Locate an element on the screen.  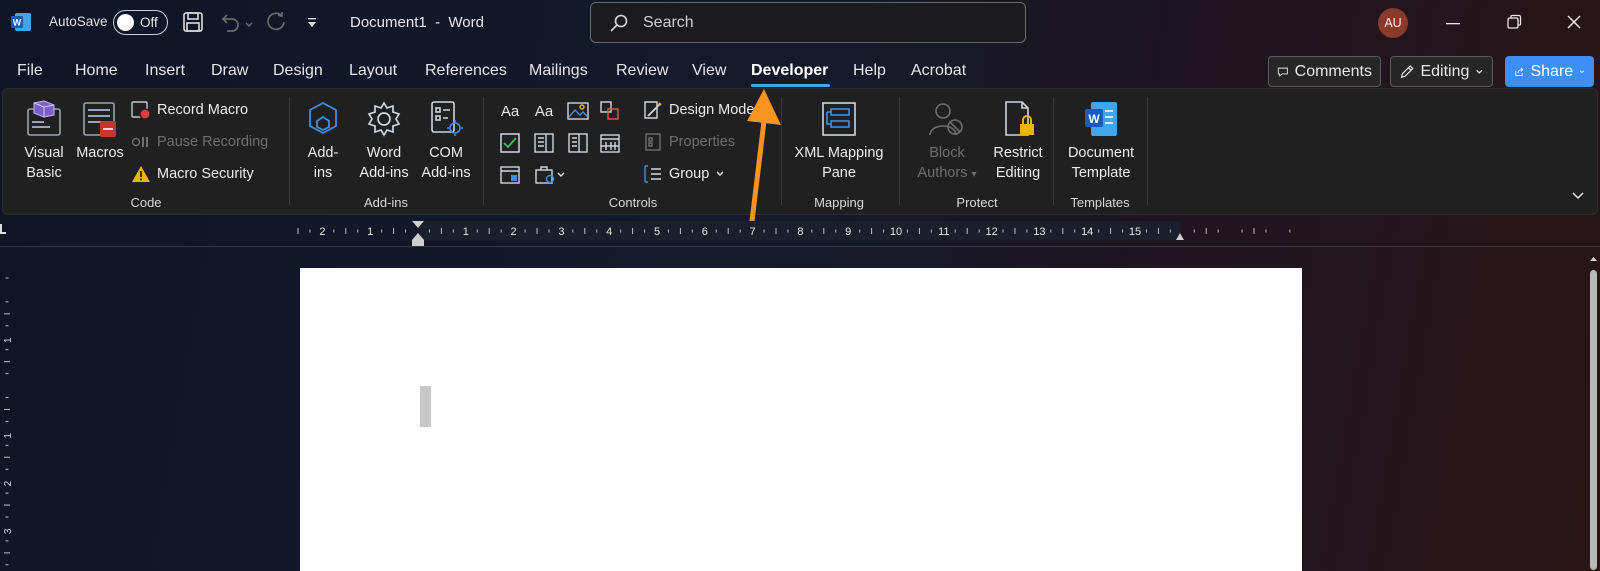
group-label: Group is located at coordinates (689, 174).